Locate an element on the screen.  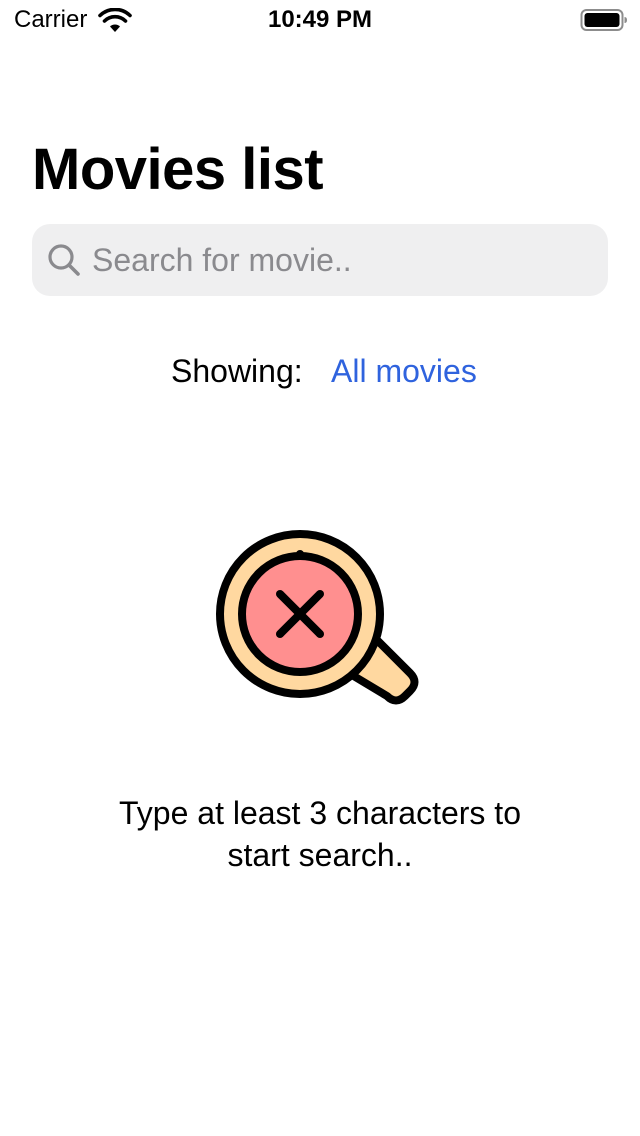
battery-icon is located at coordinates (603, 20).